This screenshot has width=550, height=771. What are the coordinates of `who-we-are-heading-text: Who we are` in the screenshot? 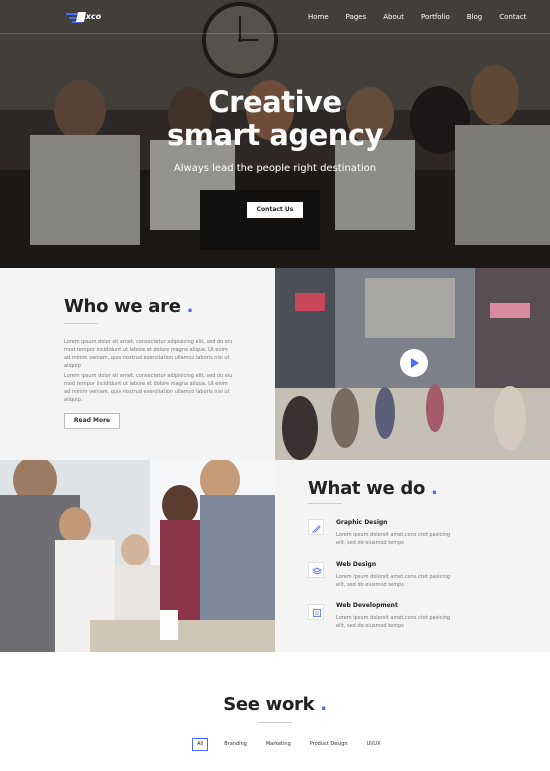 It's located at (122, 306).